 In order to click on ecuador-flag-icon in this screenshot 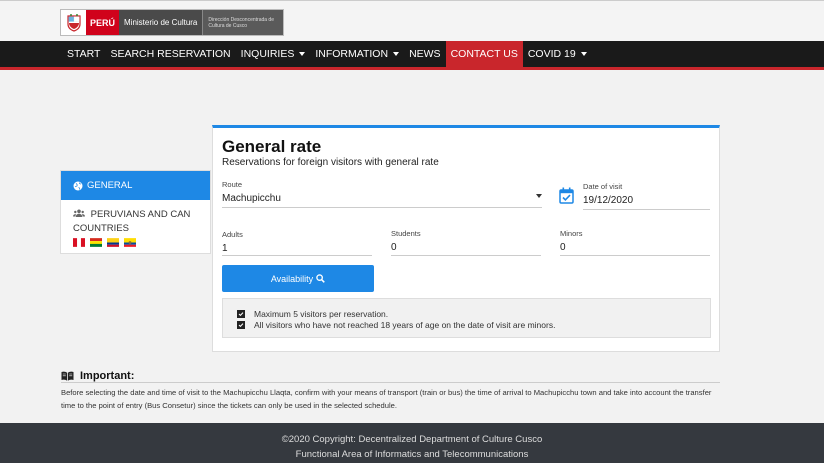, I will do `click(130, 242)`.